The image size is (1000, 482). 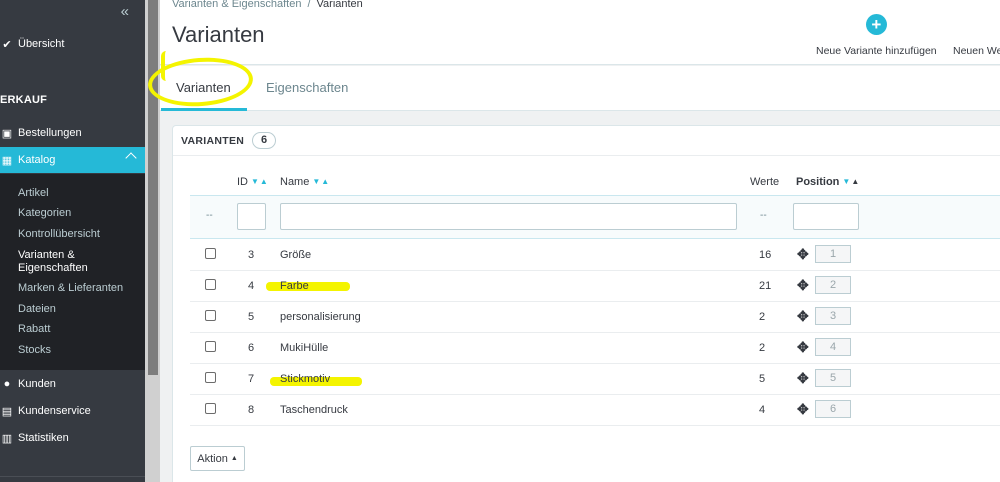 What do you see at coordinates (833, 347) in the screenshot?
I see `position-box: 4` at bounding box center [833, 347].